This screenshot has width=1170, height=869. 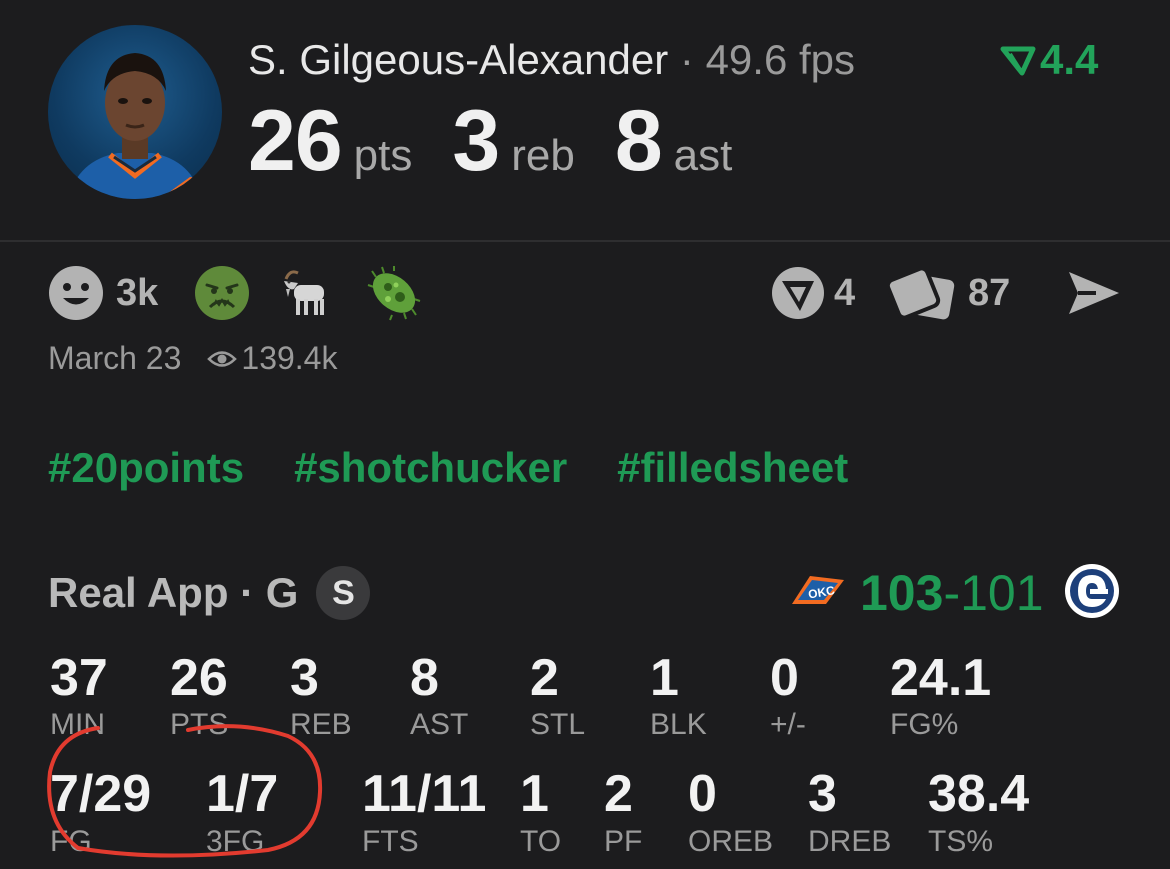 What do you see at coordinates (304, 292) in the screenshot?
I see `goat-icon` at bounding box center [304, 292].